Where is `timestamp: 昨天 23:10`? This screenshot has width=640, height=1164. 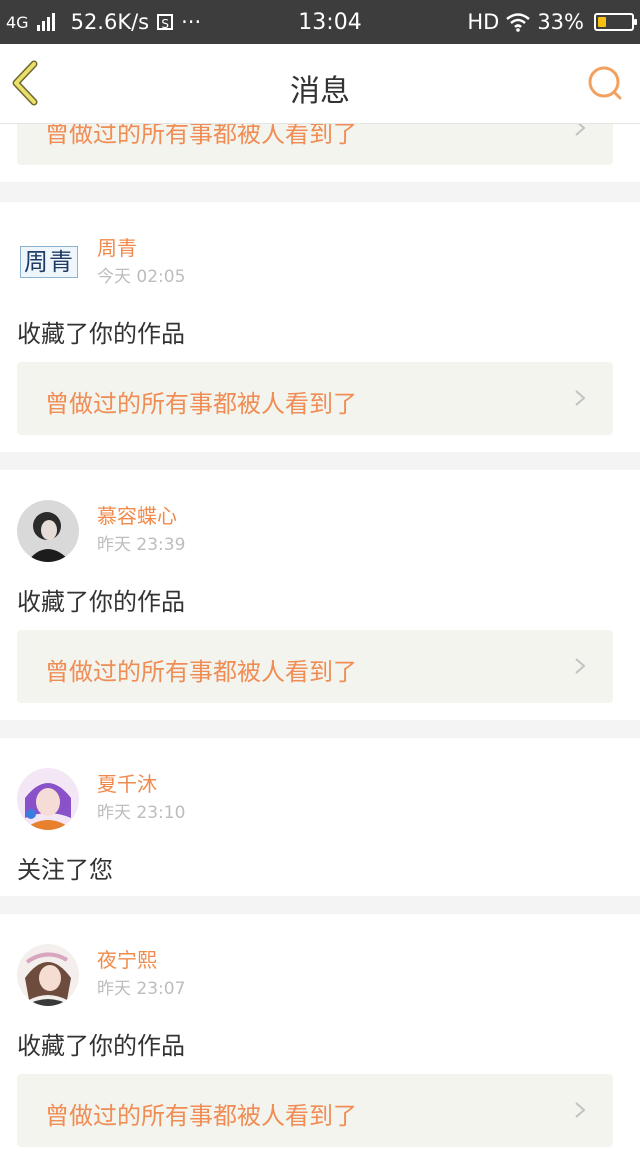 timestamp: 昨天 23:10 is located at coordinates (141, 813).